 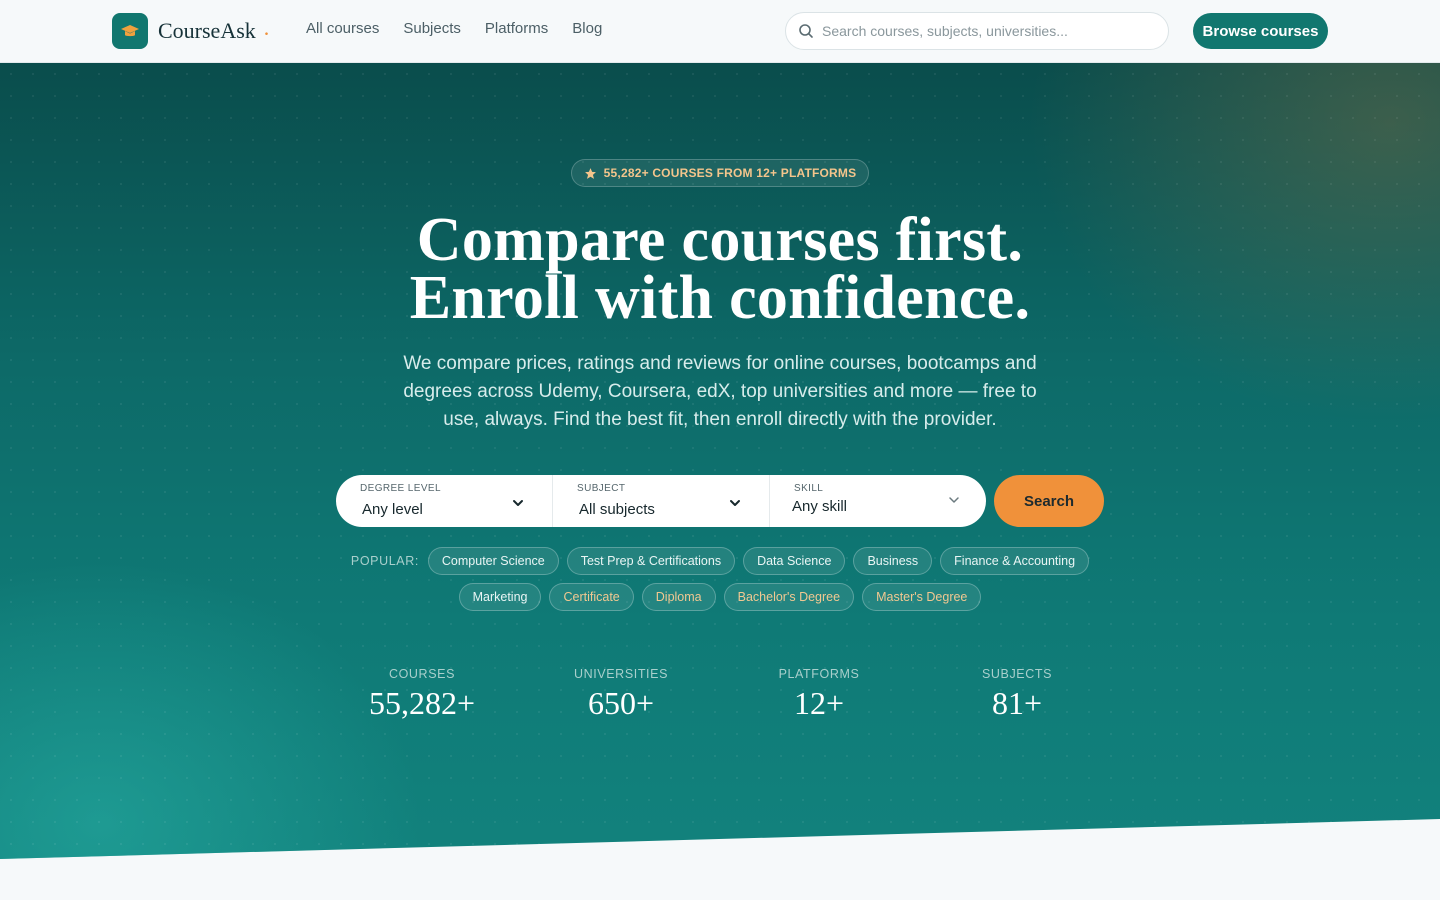 What do you see at coordinates (720, 298) in the screenshot?
I see `headline-line-2: Enroll with confidence.` at bounding box center [720, 298].